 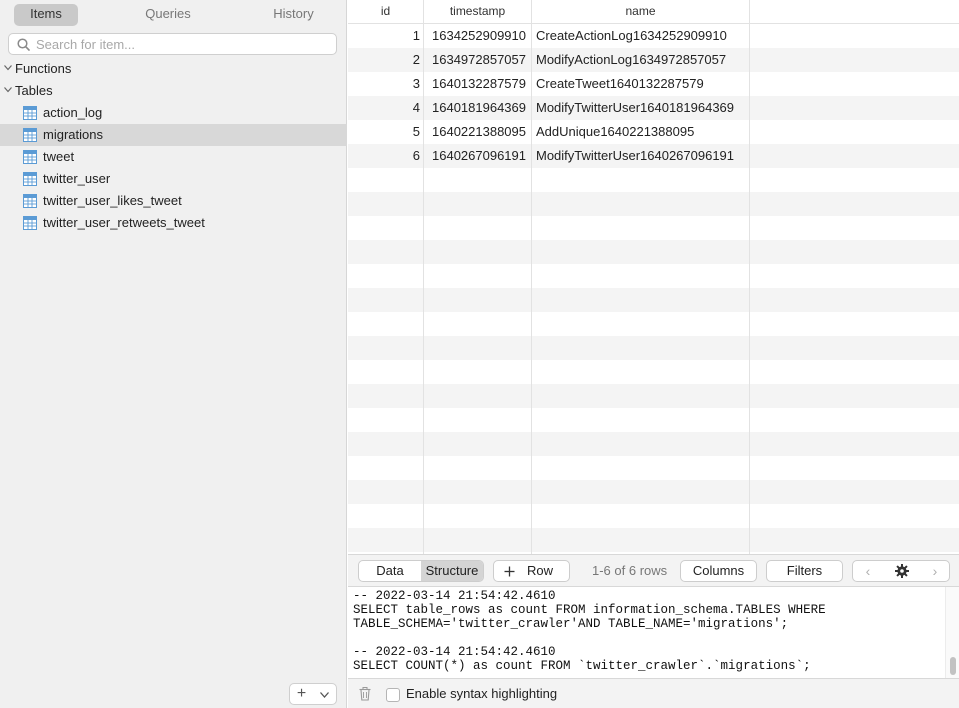 What do you see at coordinates (540, 570) in the screenshot?
I see `add-row-label: Row` at bounding box center [540, 570].